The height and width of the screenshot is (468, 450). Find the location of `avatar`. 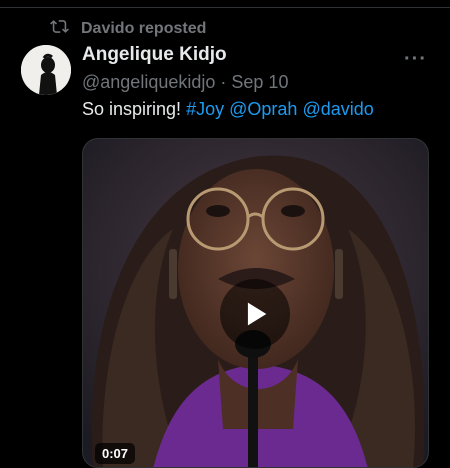

avatar is located at coordinates (46, 70).